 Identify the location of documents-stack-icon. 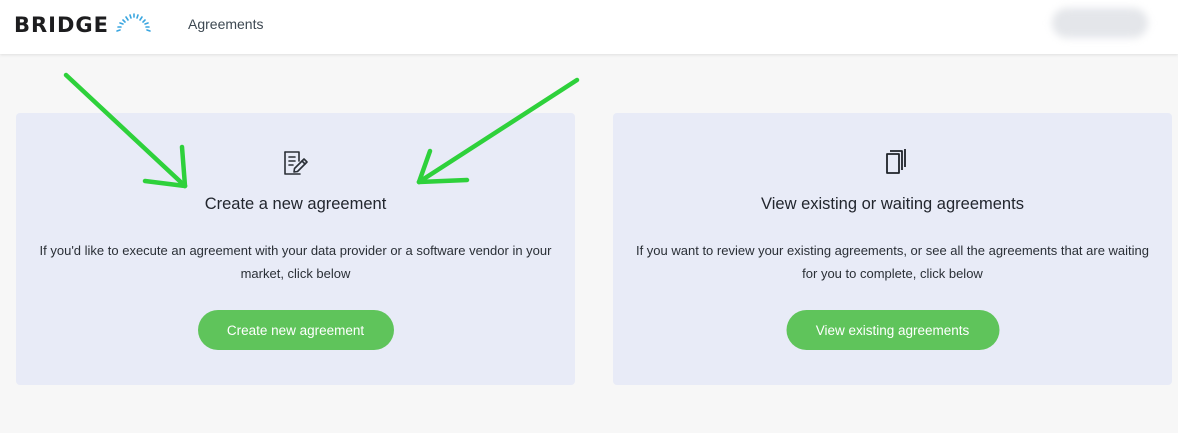
(895, 161).